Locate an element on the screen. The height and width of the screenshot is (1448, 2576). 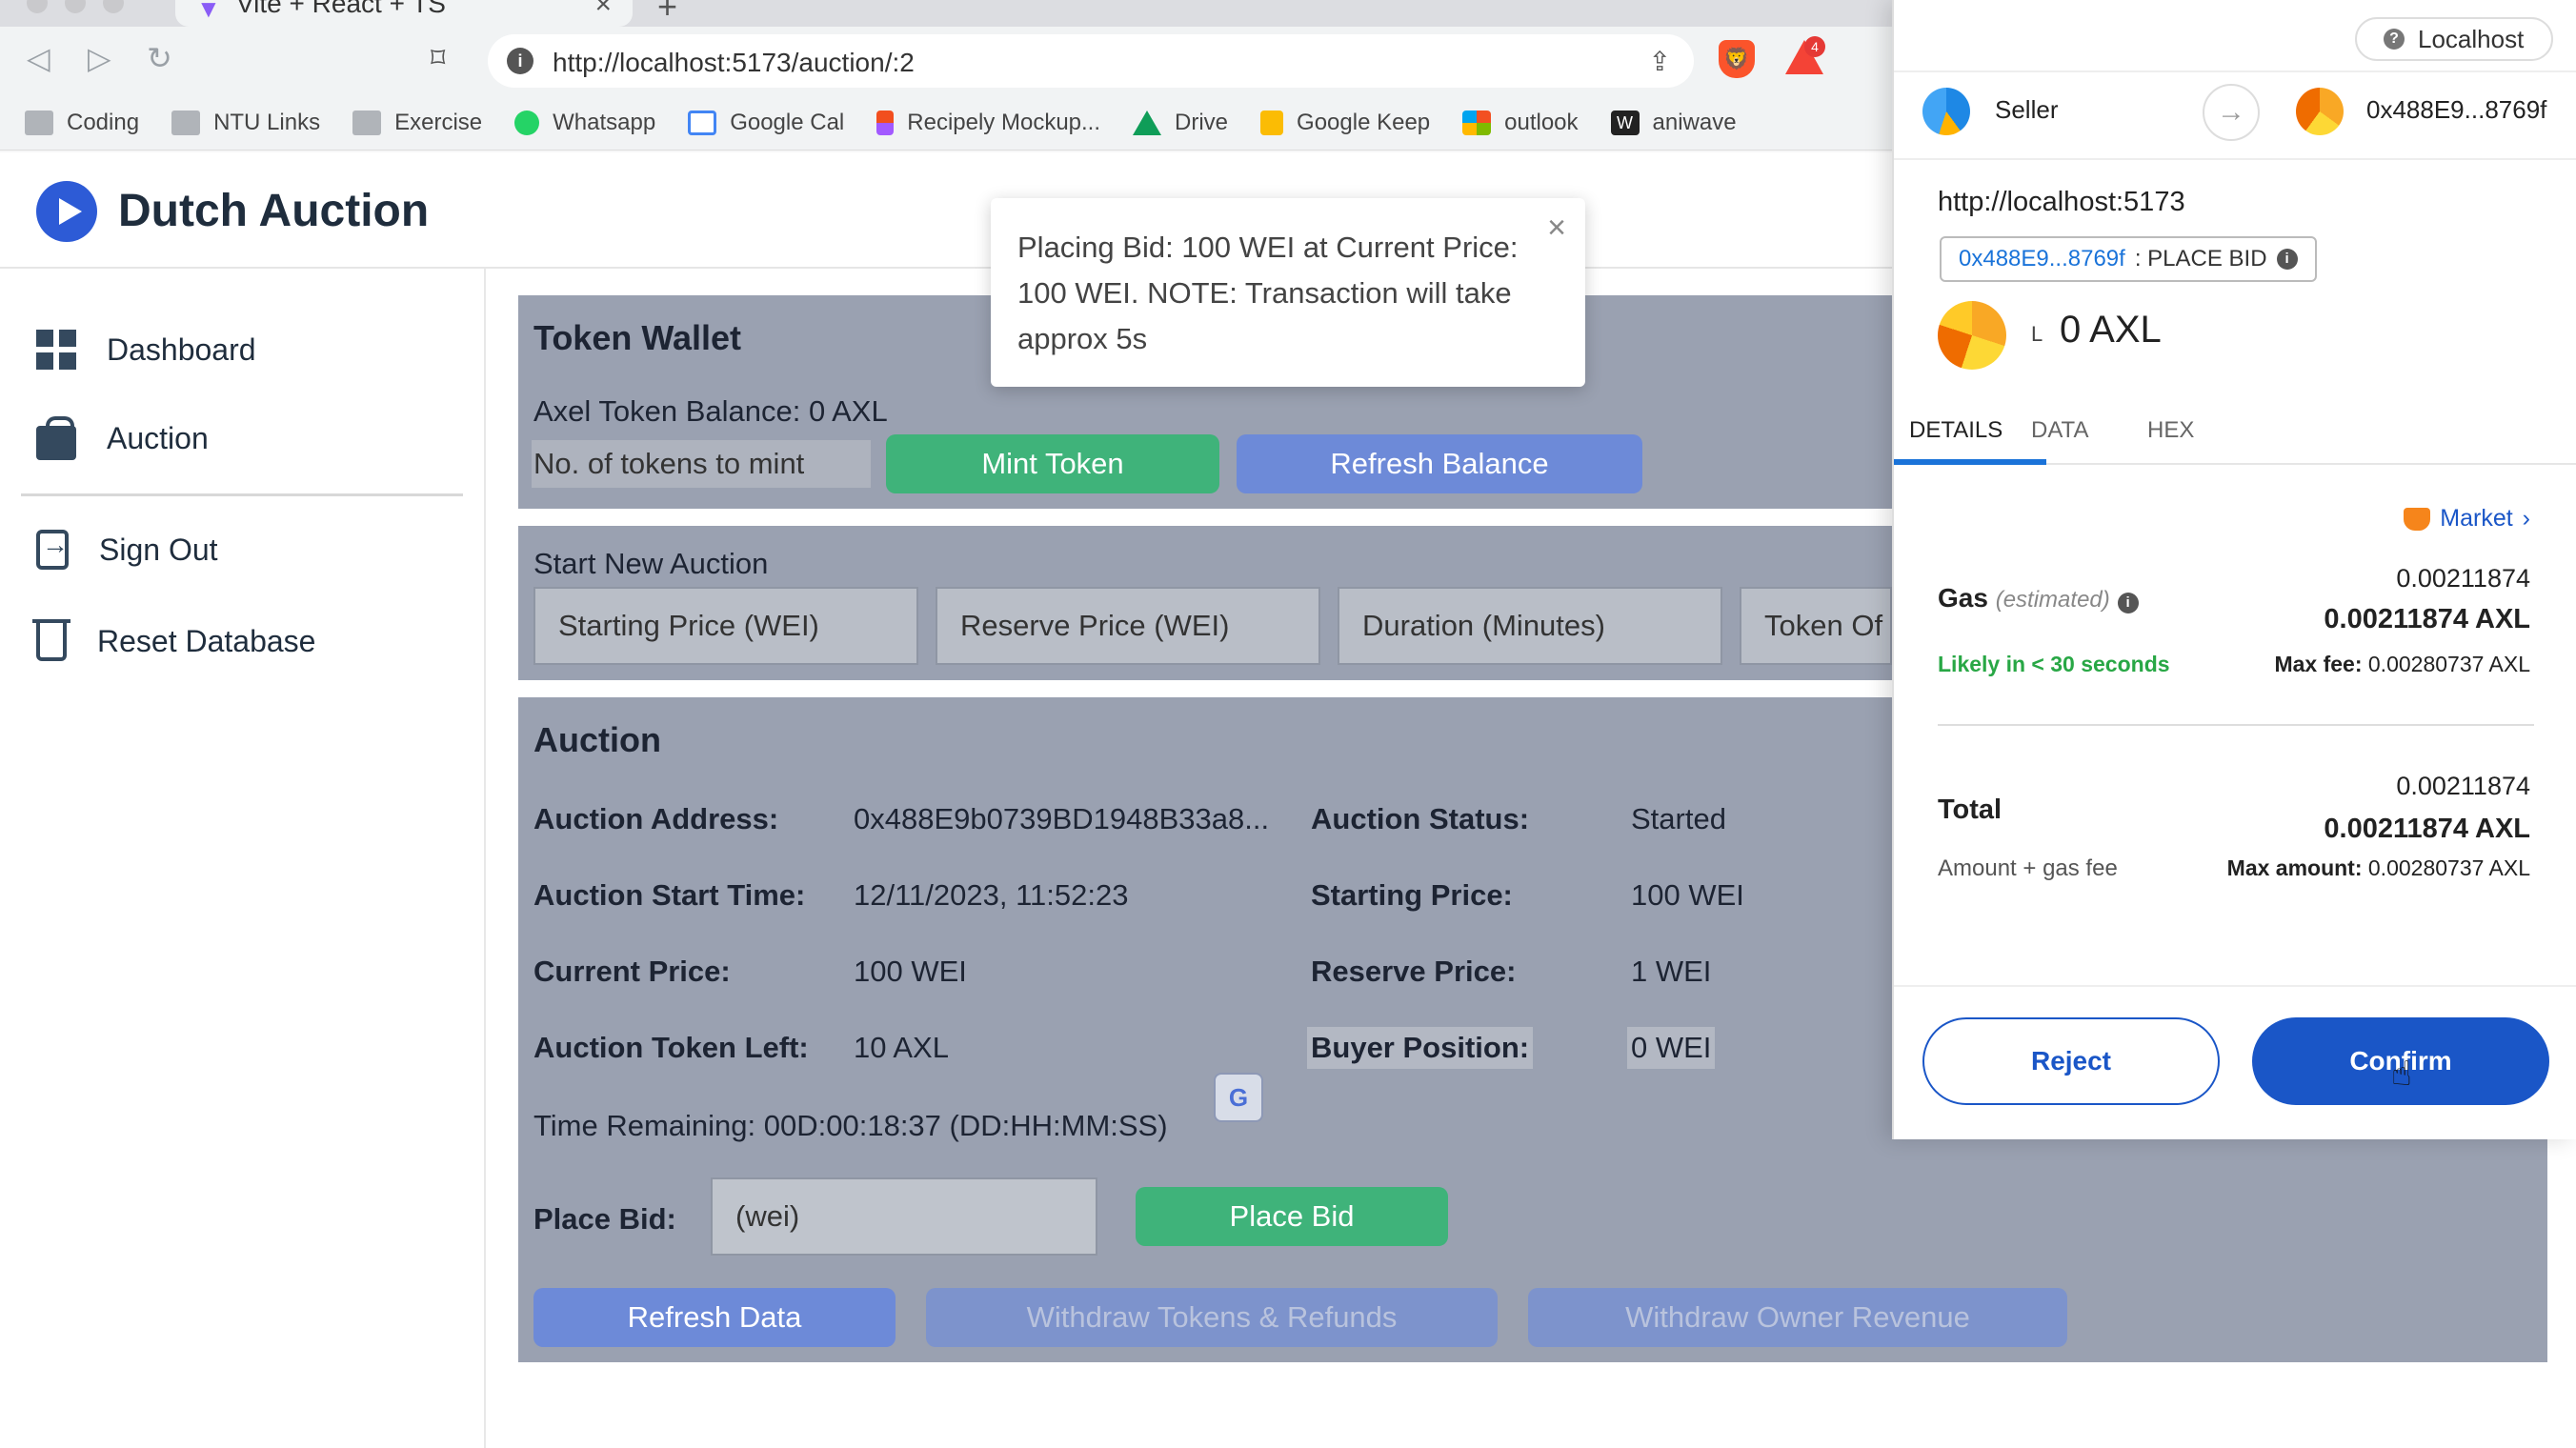
max-fee: Max fee: 0.00280737 AXL is located at coordinates (2402, 664).